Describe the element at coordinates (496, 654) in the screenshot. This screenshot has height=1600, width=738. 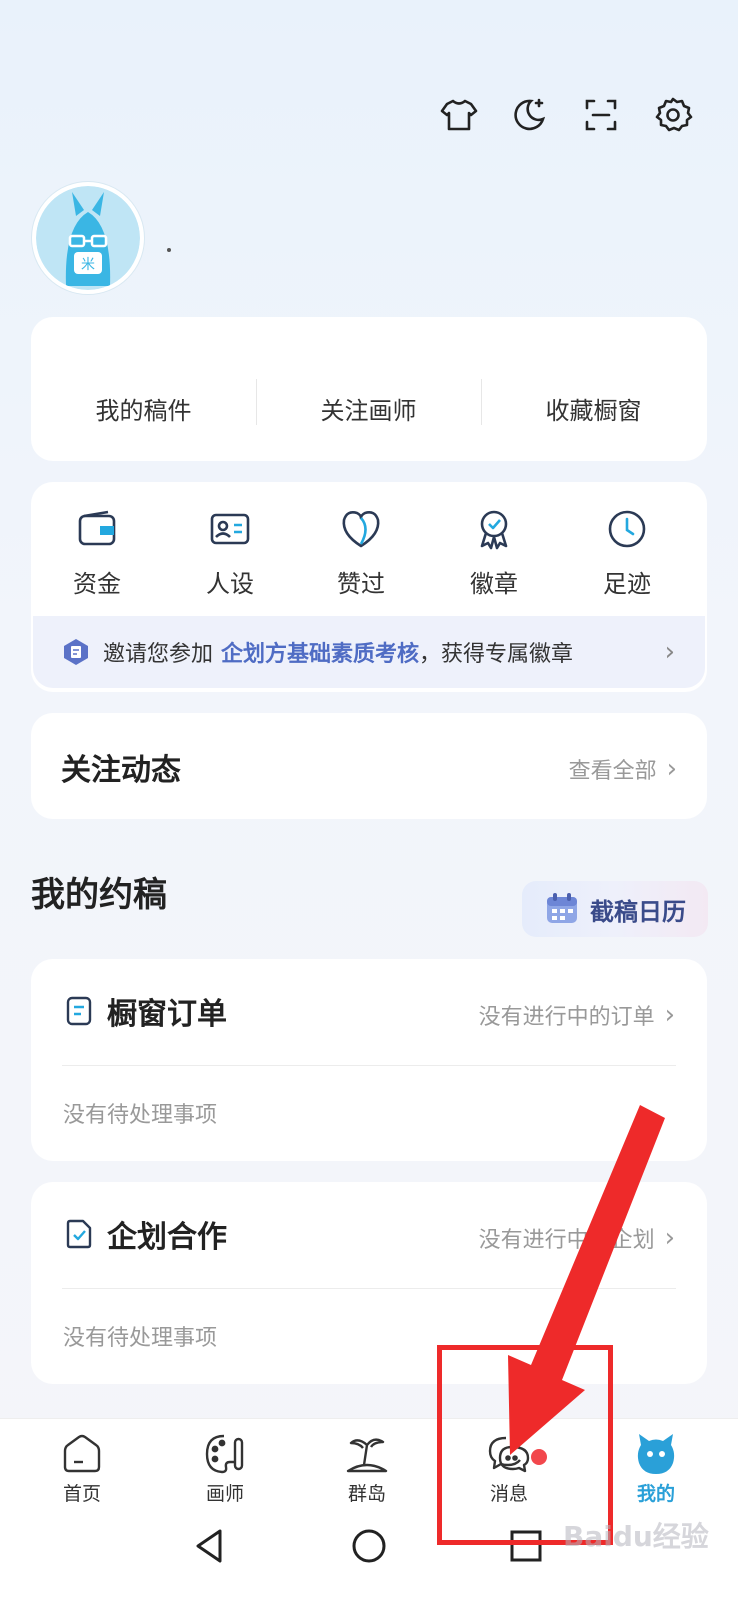
I see `invite-suffix: ，获得专属徽章` at that location.